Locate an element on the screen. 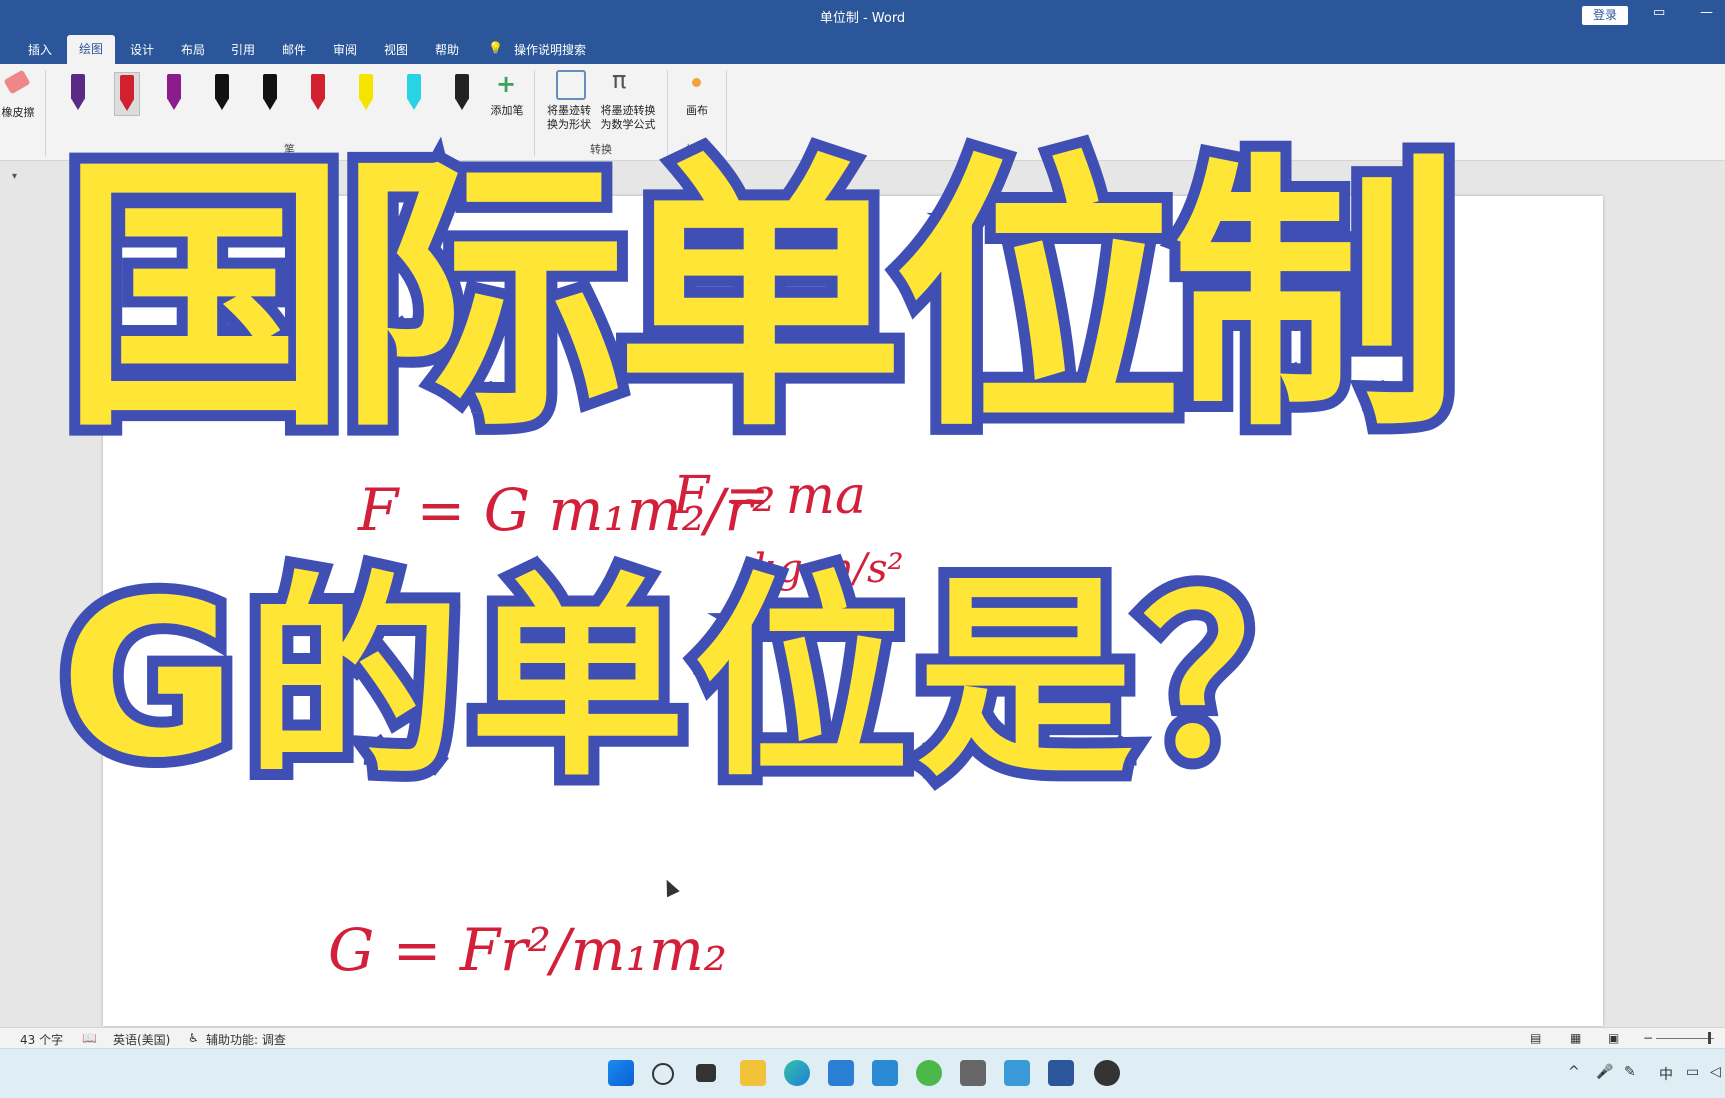 This screenshot has width=1725, height=1098. browser-icon is located at coordinates (929, 1073).